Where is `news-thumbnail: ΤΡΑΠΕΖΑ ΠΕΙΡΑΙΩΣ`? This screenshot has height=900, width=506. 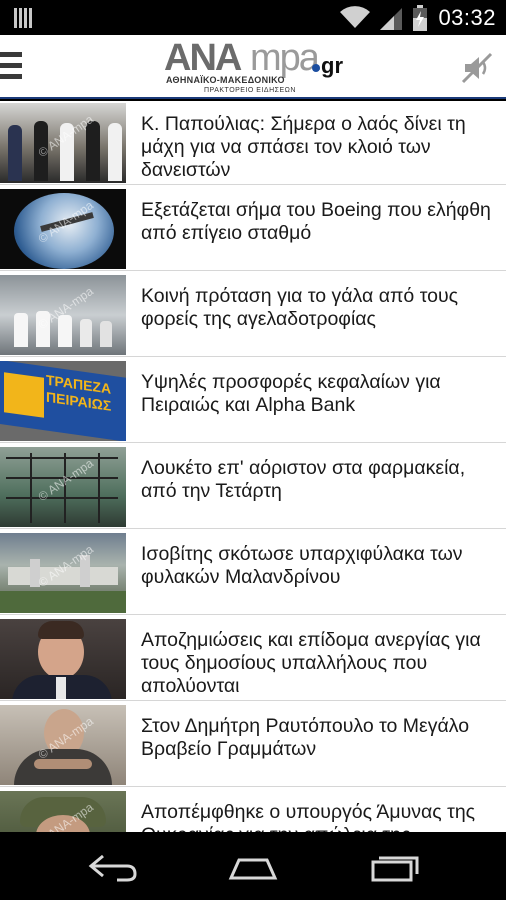
news-thumbnail: ΤΡΑΠΕΖΑ ΠΕΙΡΑΙΩΣ is located at coordinates (63, 401).